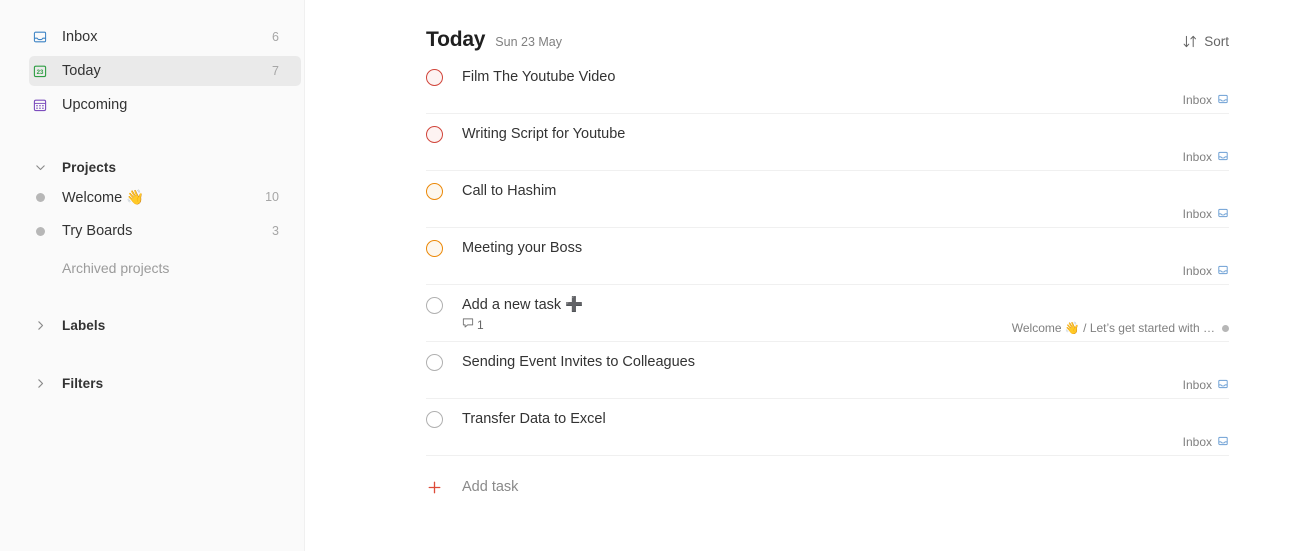 This screenshot has height=551, width=1316. Describe the element at coordinates (522, 248) in the screenshot. I see `task-title: Meeting your Boss` at that location.